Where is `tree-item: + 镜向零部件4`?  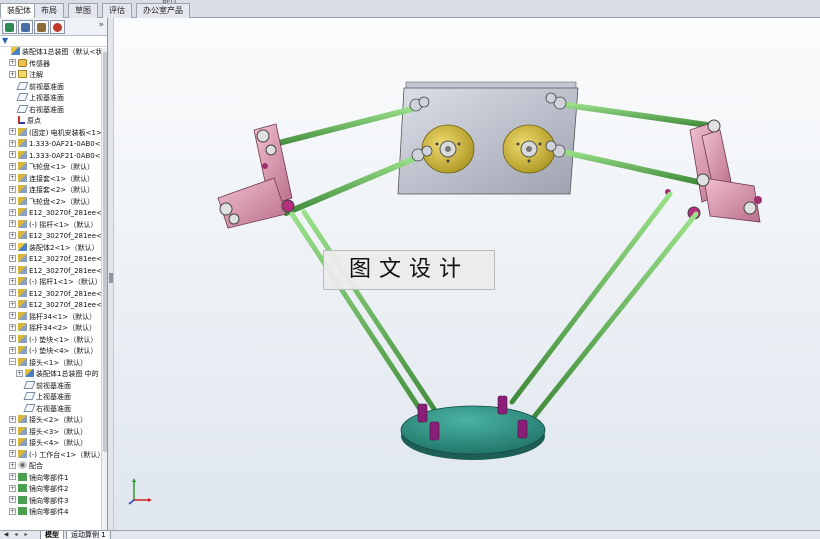 tree-item: + 镜向零部件4 is located at coordinates (38, 512).